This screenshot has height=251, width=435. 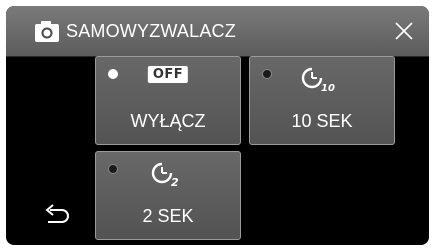 What do you see at coordinates (404, 31) in the screenshot?
I see `close-icon` at bounding box center [404, 31].